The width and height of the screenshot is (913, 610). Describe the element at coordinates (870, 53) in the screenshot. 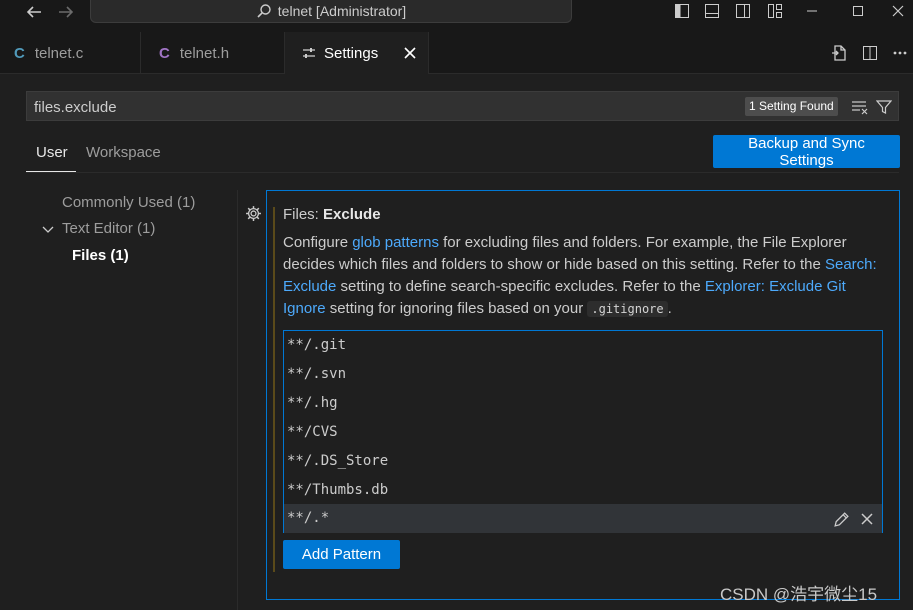

I see `split-editor-icon` at that location.